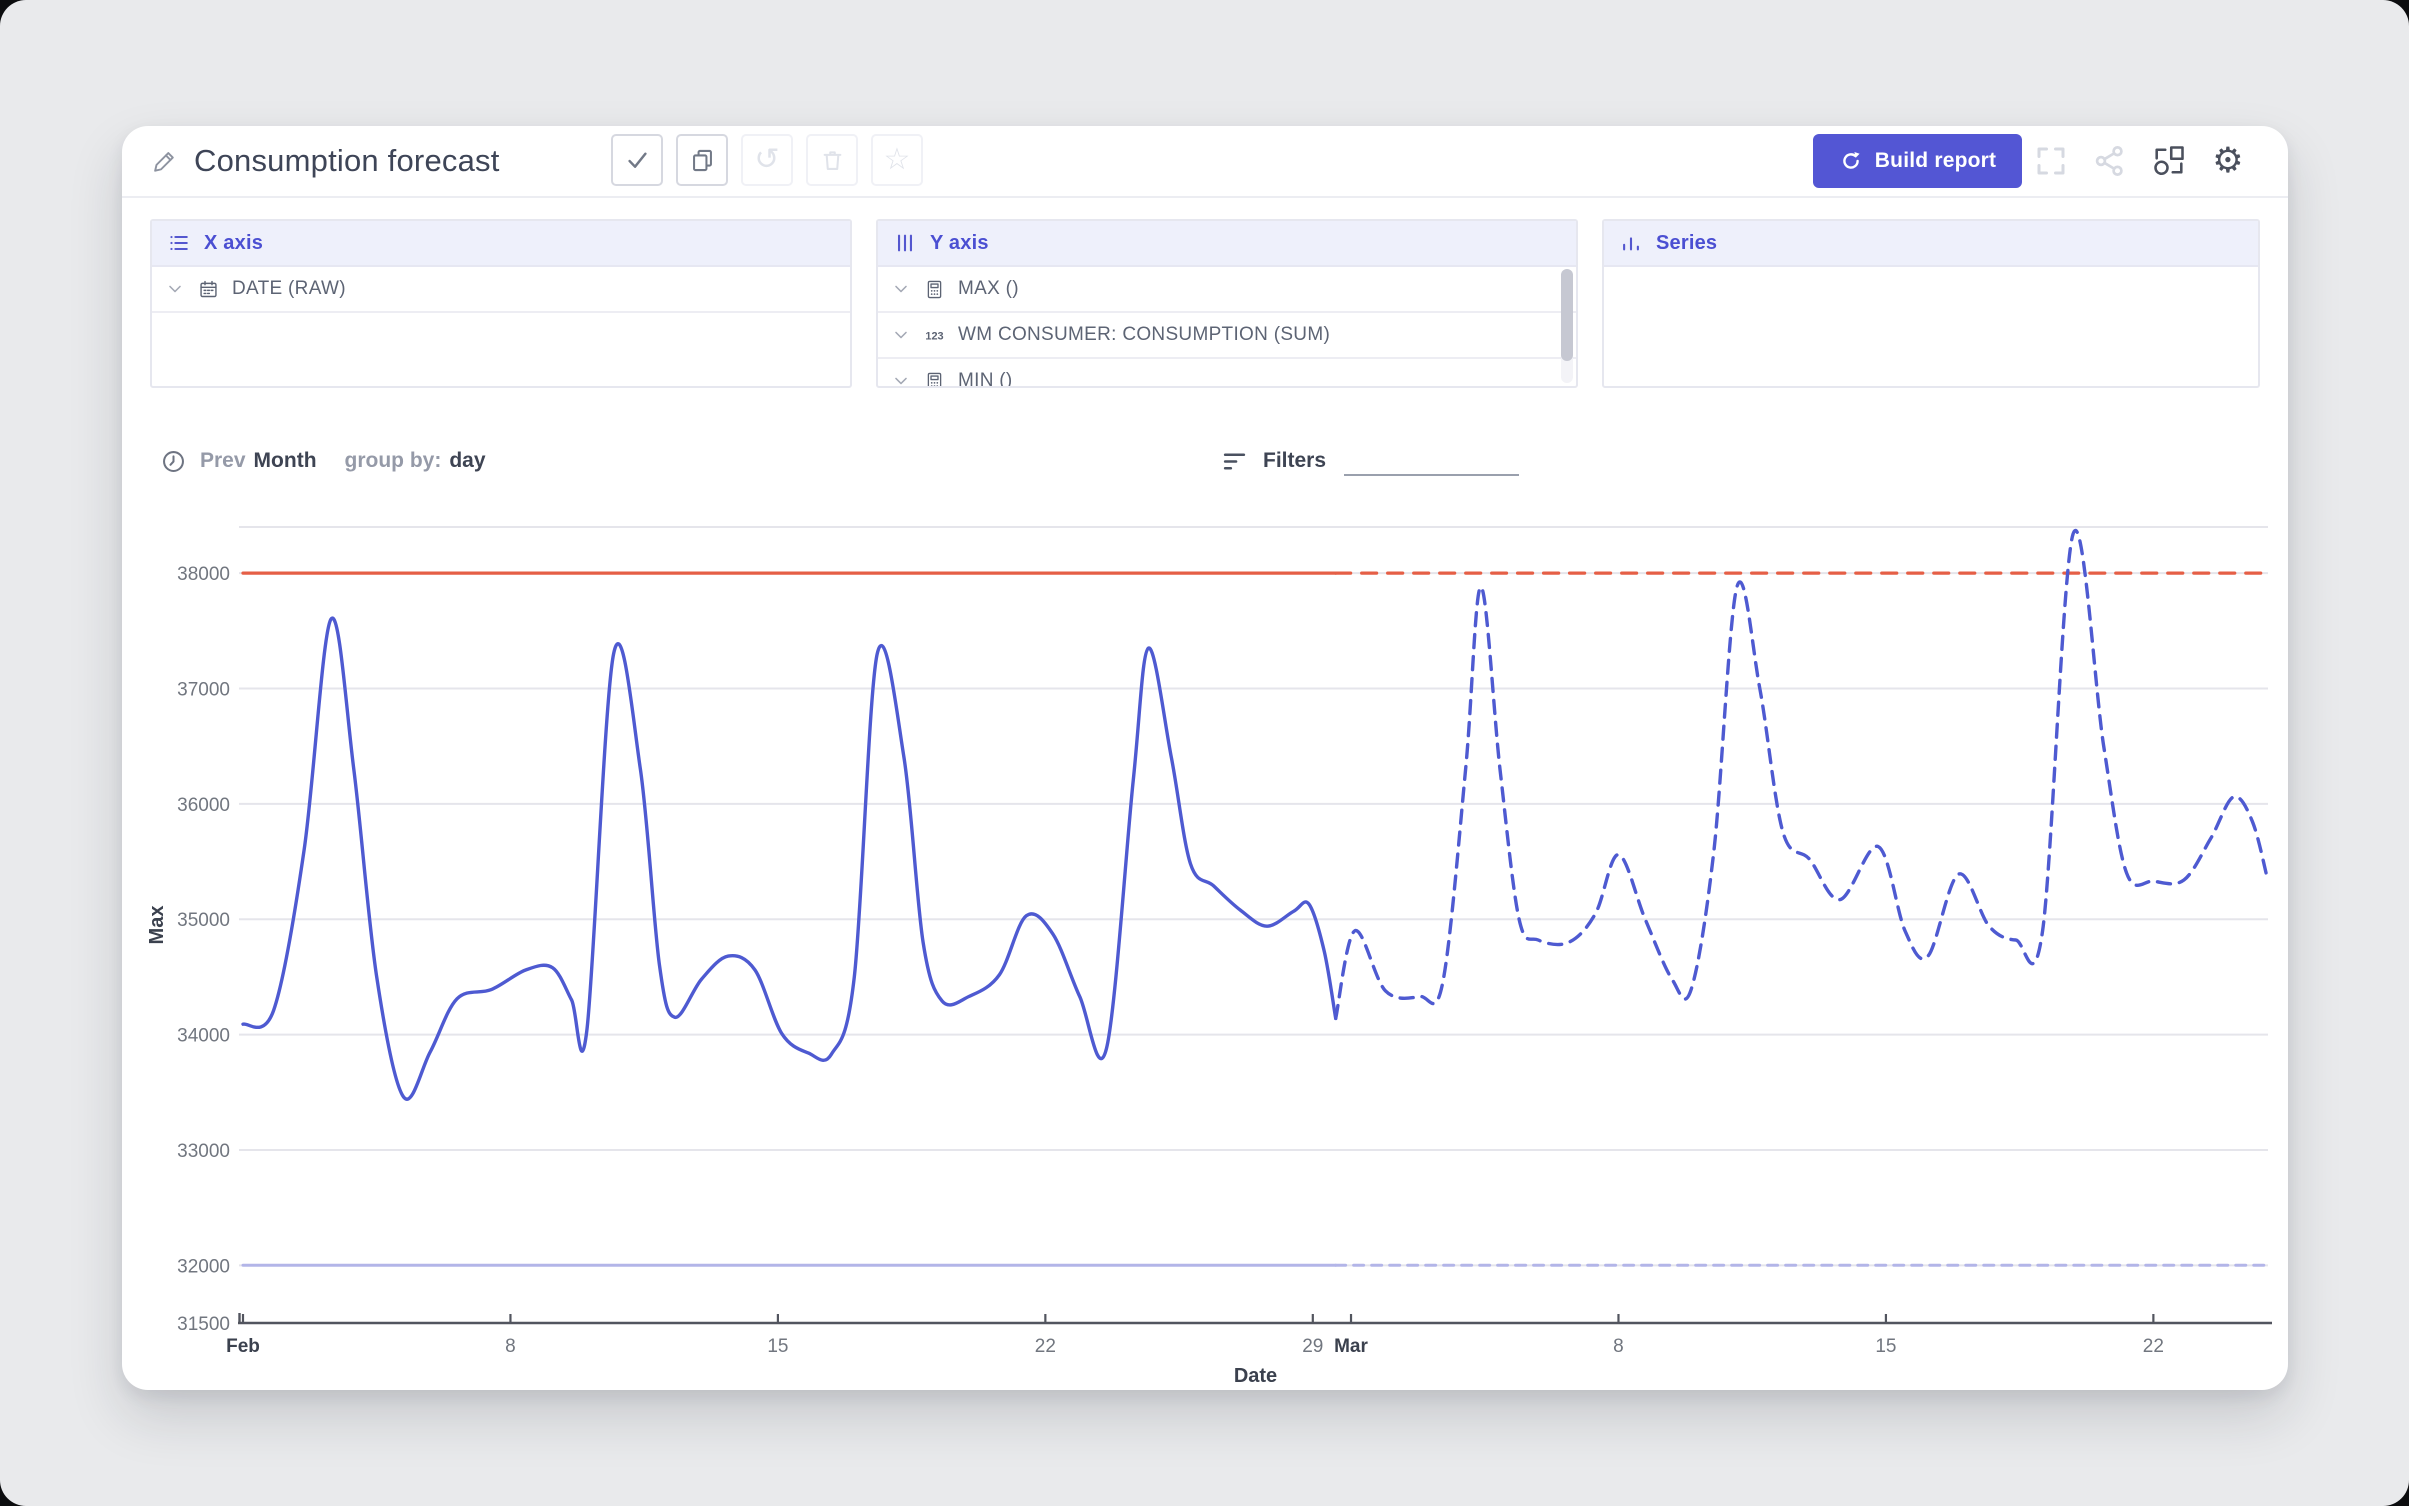 The image size is (2409, 1506). Describe the element at coordinates (1851, 161) in the screenshot. I see `refresh-icon` at that location.